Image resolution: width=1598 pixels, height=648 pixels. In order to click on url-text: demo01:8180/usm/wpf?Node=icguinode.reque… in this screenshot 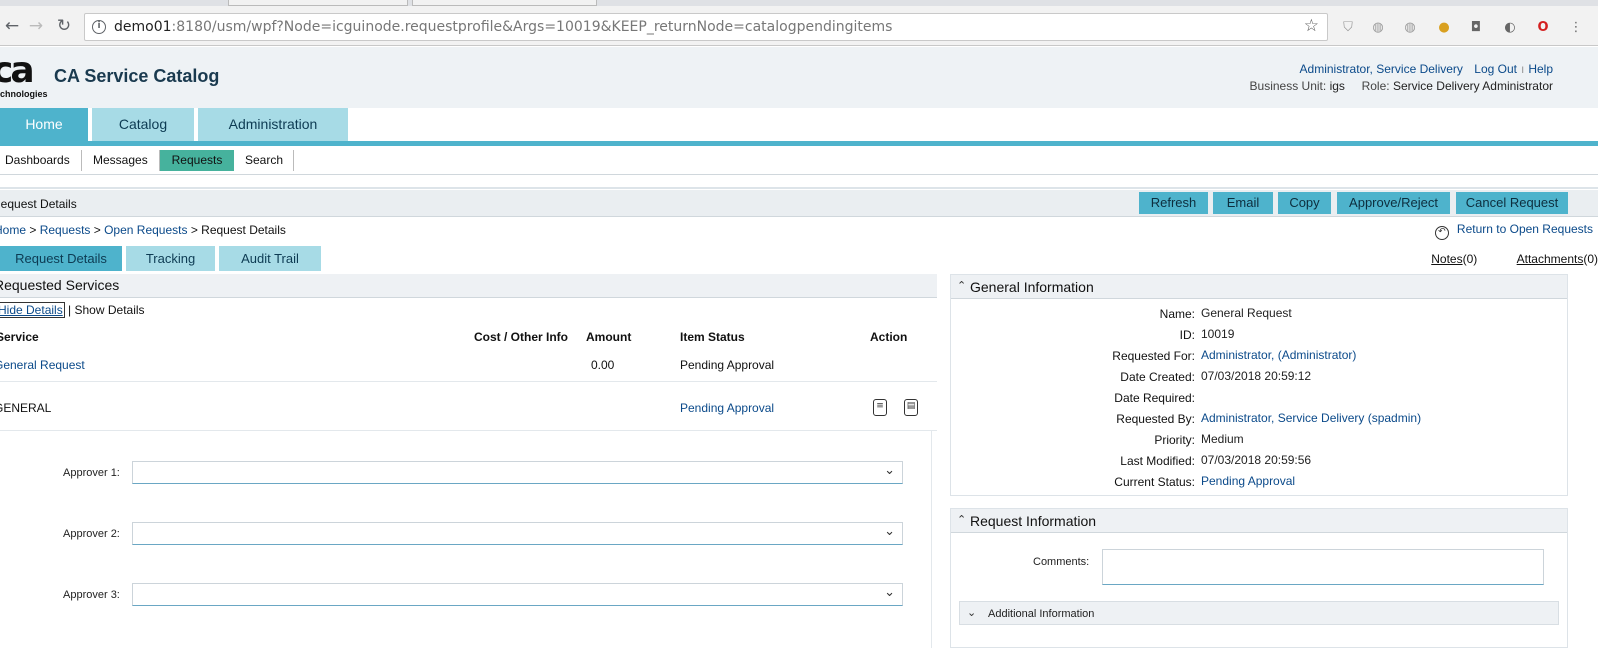, I will do `click(503, 27)`.